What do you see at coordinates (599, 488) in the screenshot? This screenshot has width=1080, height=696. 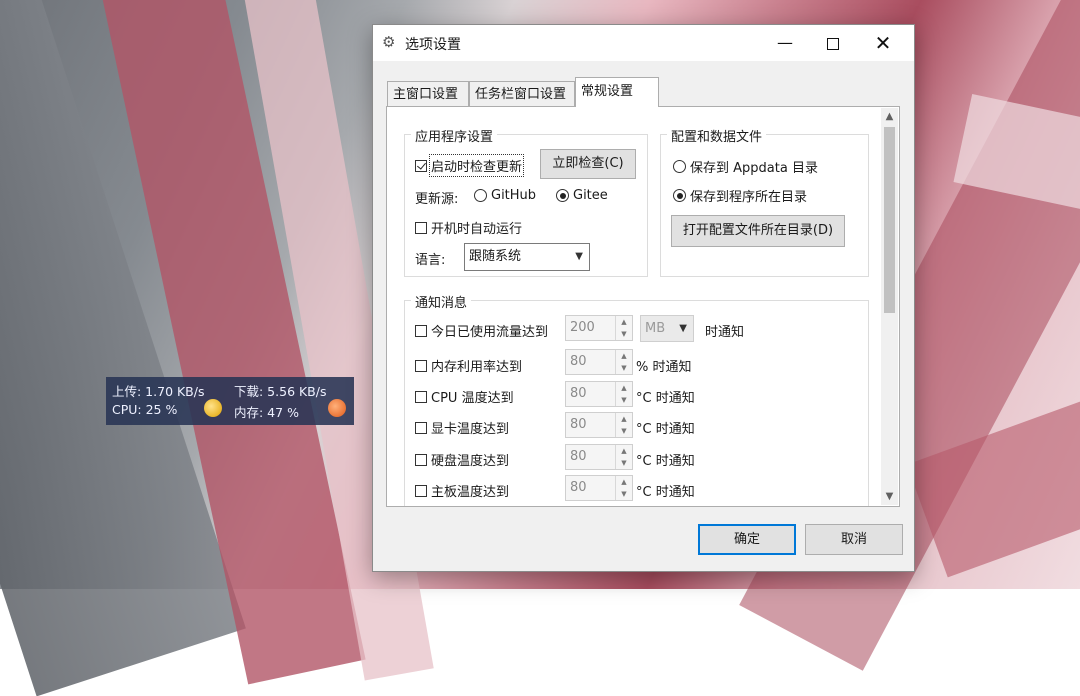 I see `board-temp-spinner: 80 ▲ ▼` at bounding box center [599, 488].